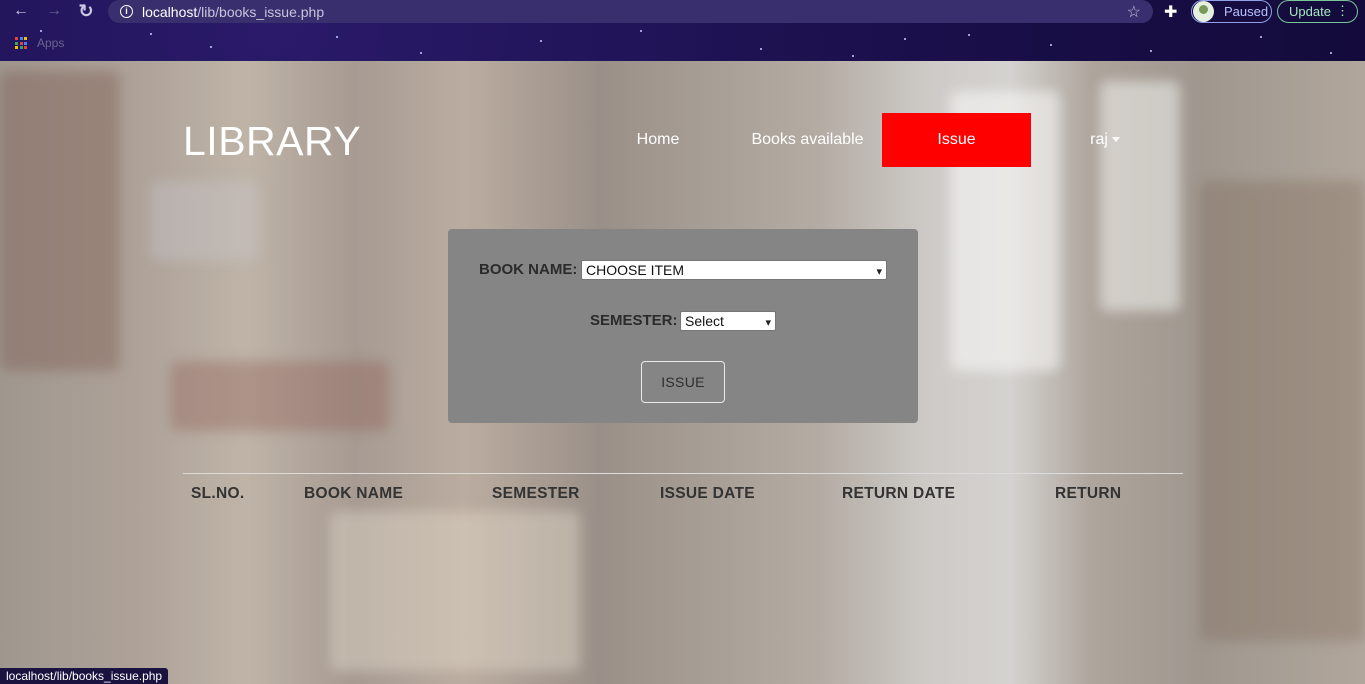 This screenshot has width=1365, height=684. I want to click on table-divider, so click(683, 473).